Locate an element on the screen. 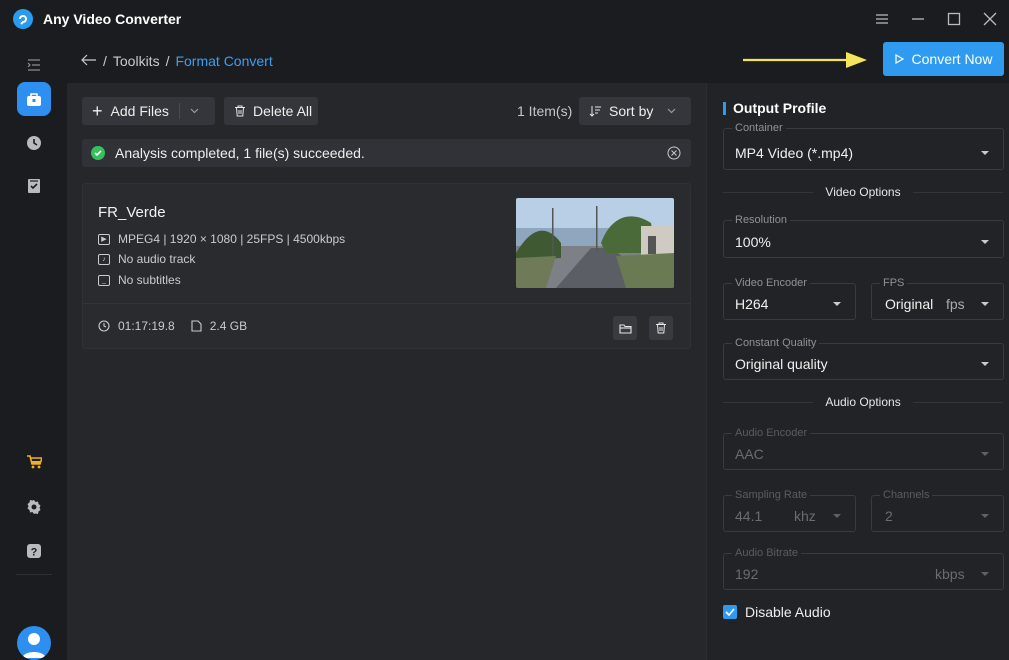 This screenshot has width=1009, height=660. channels-select: Channels 2 is located at coordinates (937, 510).